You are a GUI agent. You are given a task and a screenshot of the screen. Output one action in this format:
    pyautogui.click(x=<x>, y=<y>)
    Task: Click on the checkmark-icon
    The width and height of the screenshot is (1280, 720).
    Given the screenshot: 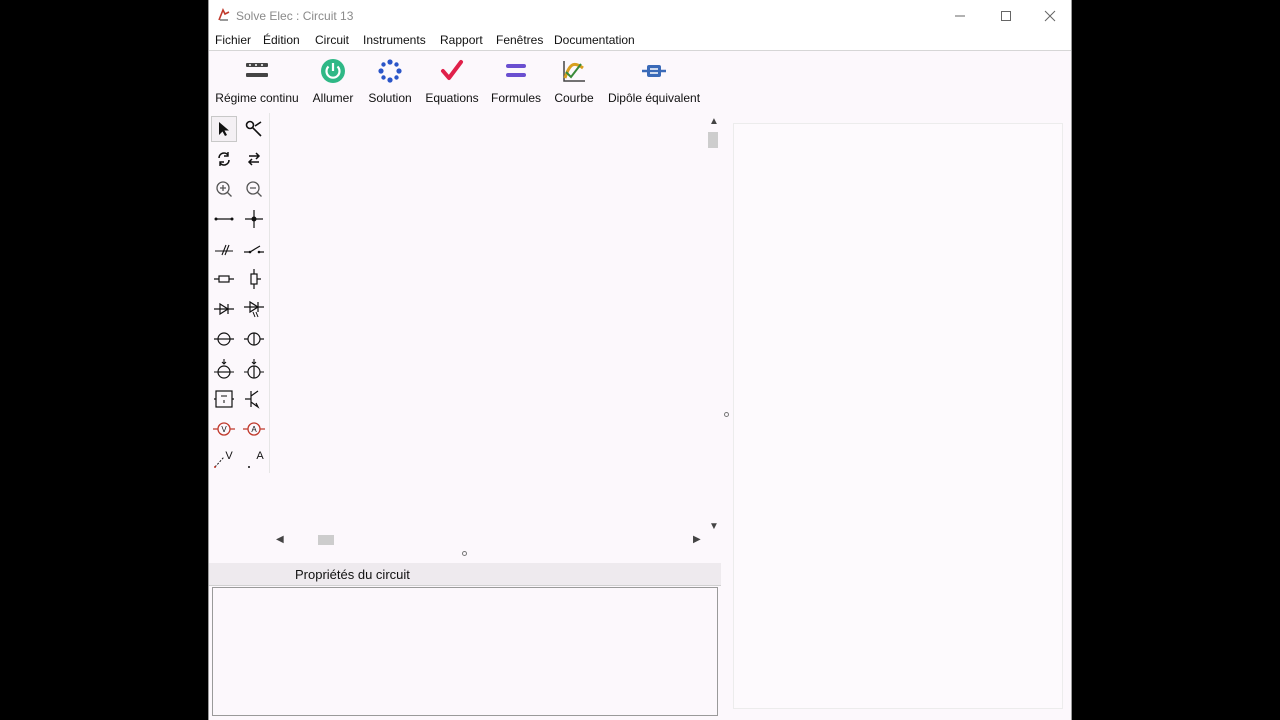 What is the action you would take?
    pyautogui.click(x=452, y=70)
    